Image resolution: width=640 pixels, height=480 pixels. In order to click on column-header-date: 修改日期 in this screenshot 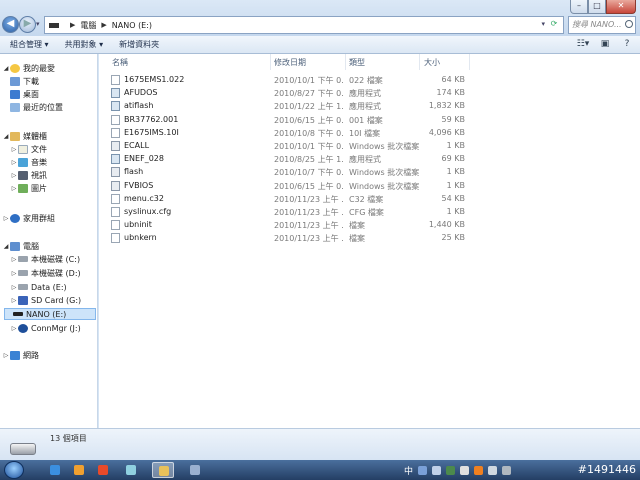, I will do `click(290, 62)`.